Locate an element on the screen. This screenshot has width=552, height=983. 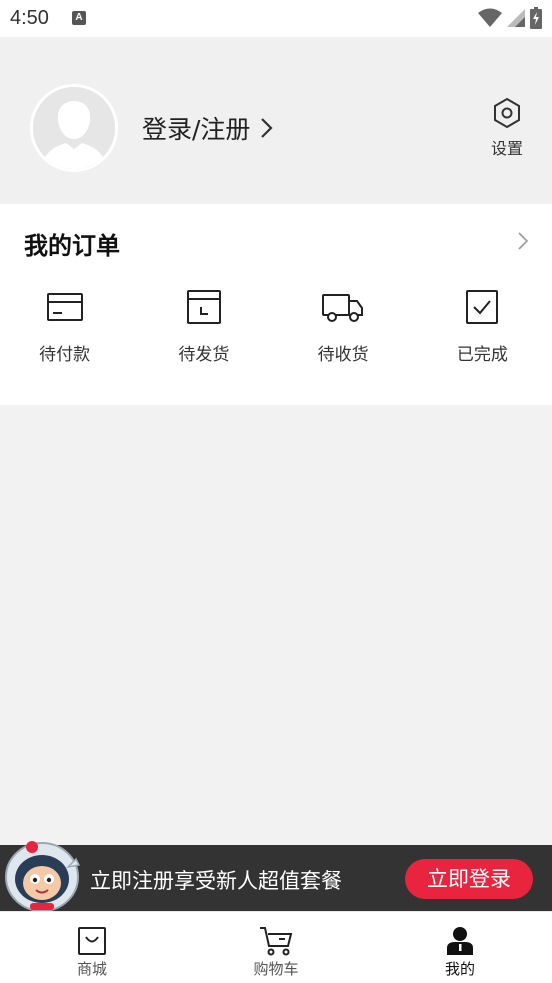
tab-label: 购物车 is located at coordinates (276, 969).